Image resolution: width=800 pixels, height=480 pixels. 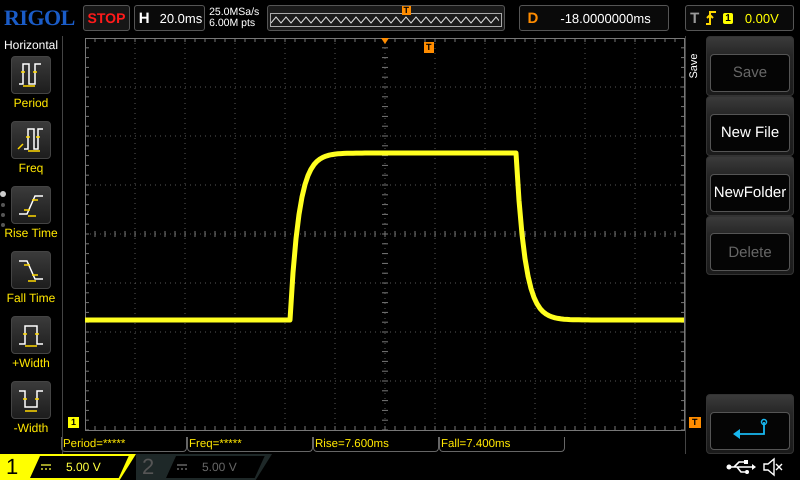 What do you see at coordinates (711, 18) in the screenshot?
I see `rising-edge-icon` at bounding box center [711, 18].